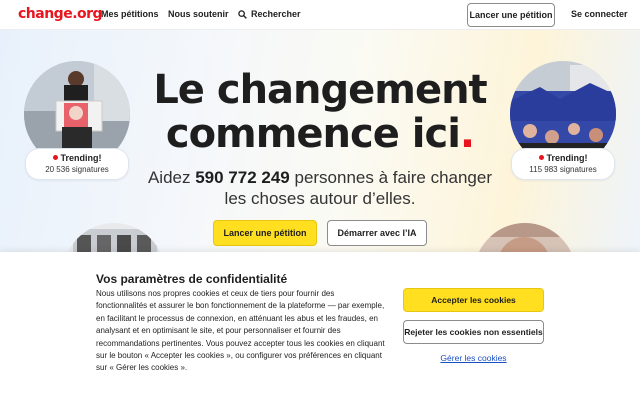  What do you see at coordinates (320, 134) in the screenshot?
I see `hero-headline-line2: commence ici.` at bounding box center [320, 134].